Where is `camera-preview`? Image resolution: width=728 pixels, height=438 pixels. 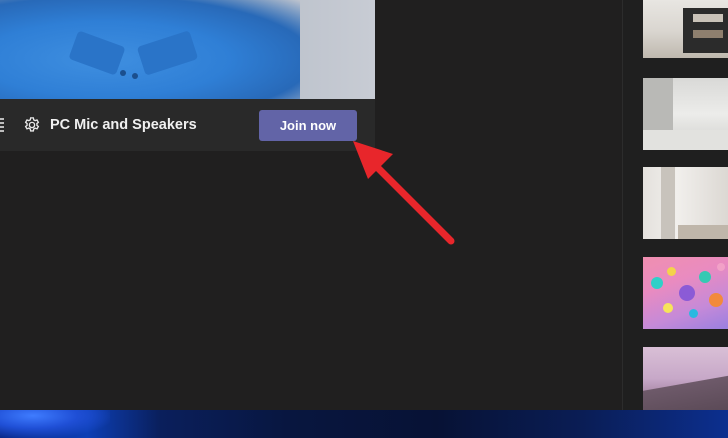 camera-preview is located at coordinates (187, 49).